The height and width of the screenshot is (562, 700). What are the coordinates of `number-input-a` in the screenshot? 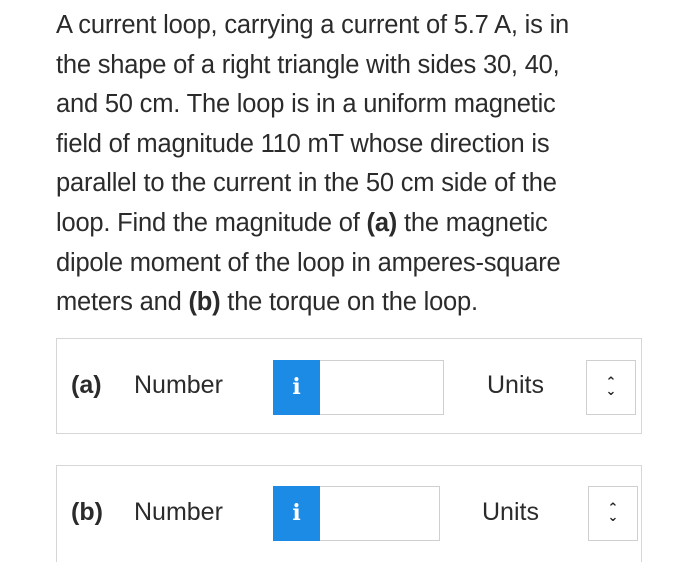 It's located at (382, 387).